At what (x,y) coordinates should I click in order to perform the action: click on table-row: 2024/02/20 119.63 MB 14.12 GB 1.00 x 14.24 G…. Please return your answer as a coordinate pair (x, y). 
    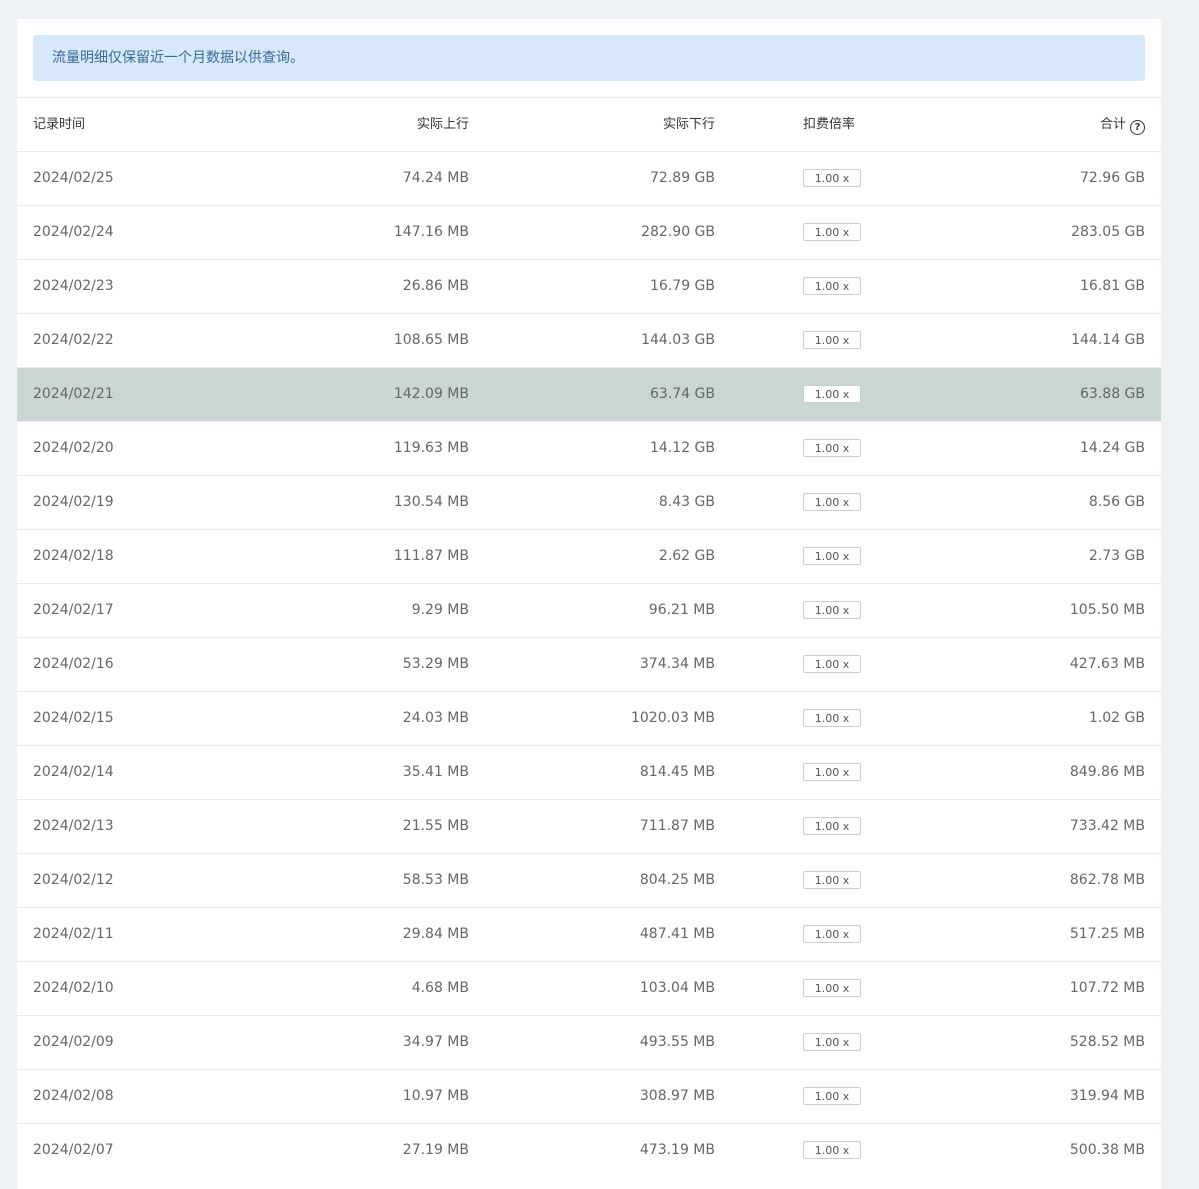
    Looking at the image, I should click on (589, 448).